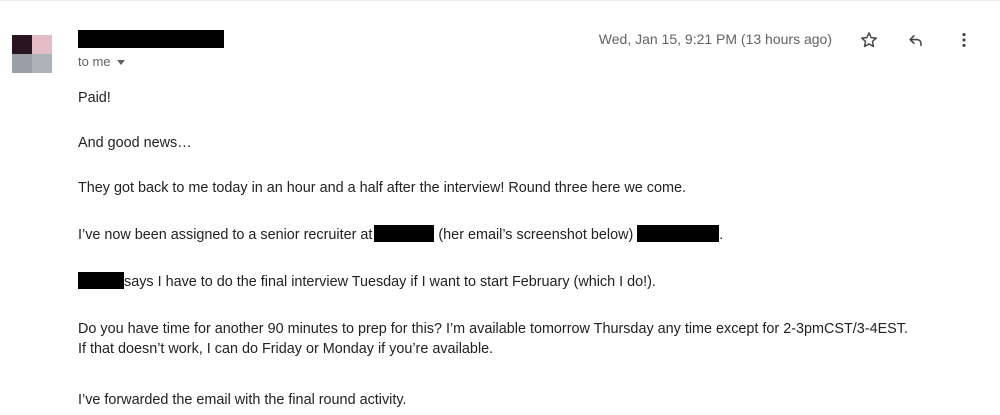 This screenshot has height=415, width=1000. Describe the element at coordinates (536, 235) in the screenshot. I see `body-text-segment: (her email’s screenshot below)` at that location.